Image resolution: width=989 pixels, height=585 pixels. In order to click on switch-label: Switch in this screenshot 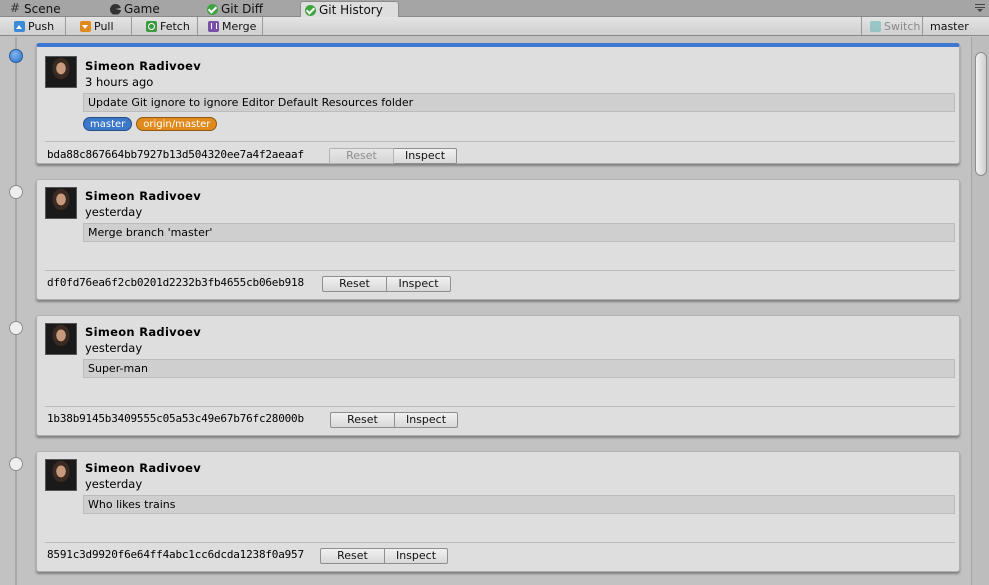, I will do `click(902, 26)`.